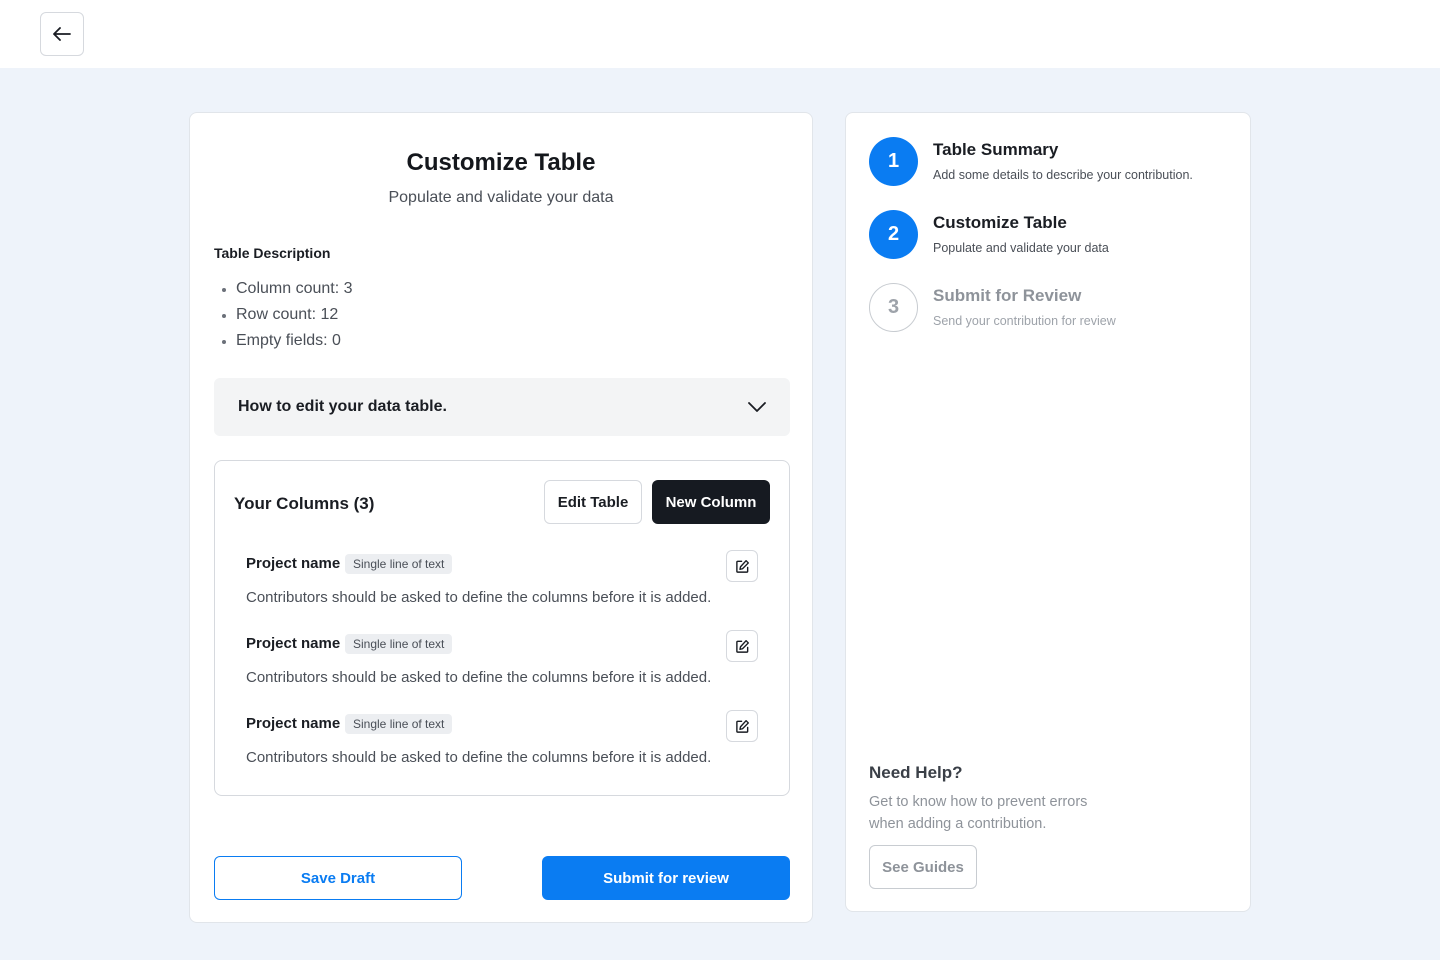 This screenshot has height=960, width=1440. Describe the element at coordinates (288, 340) in the screenshot. I see `empty-fields-text: Empty fields: 0` at that location.